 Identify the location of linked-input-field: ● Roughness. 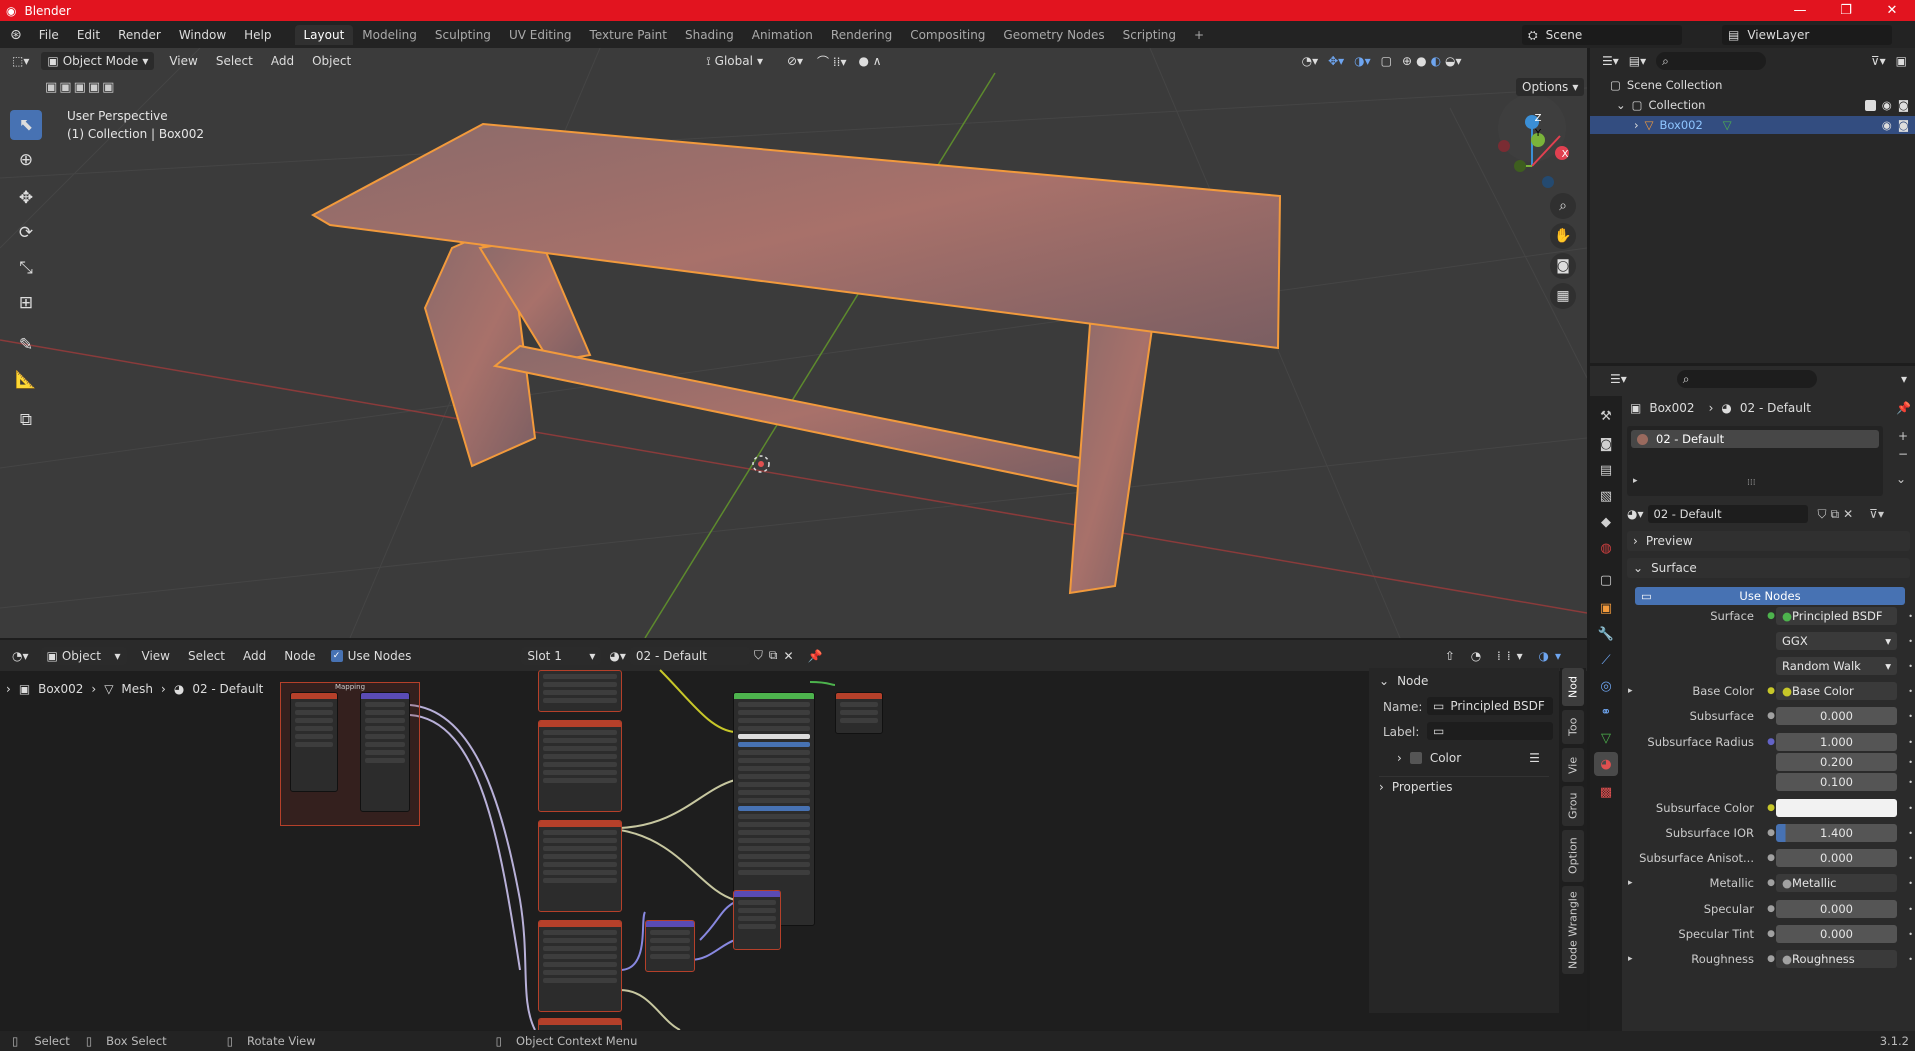
(1836, 959).